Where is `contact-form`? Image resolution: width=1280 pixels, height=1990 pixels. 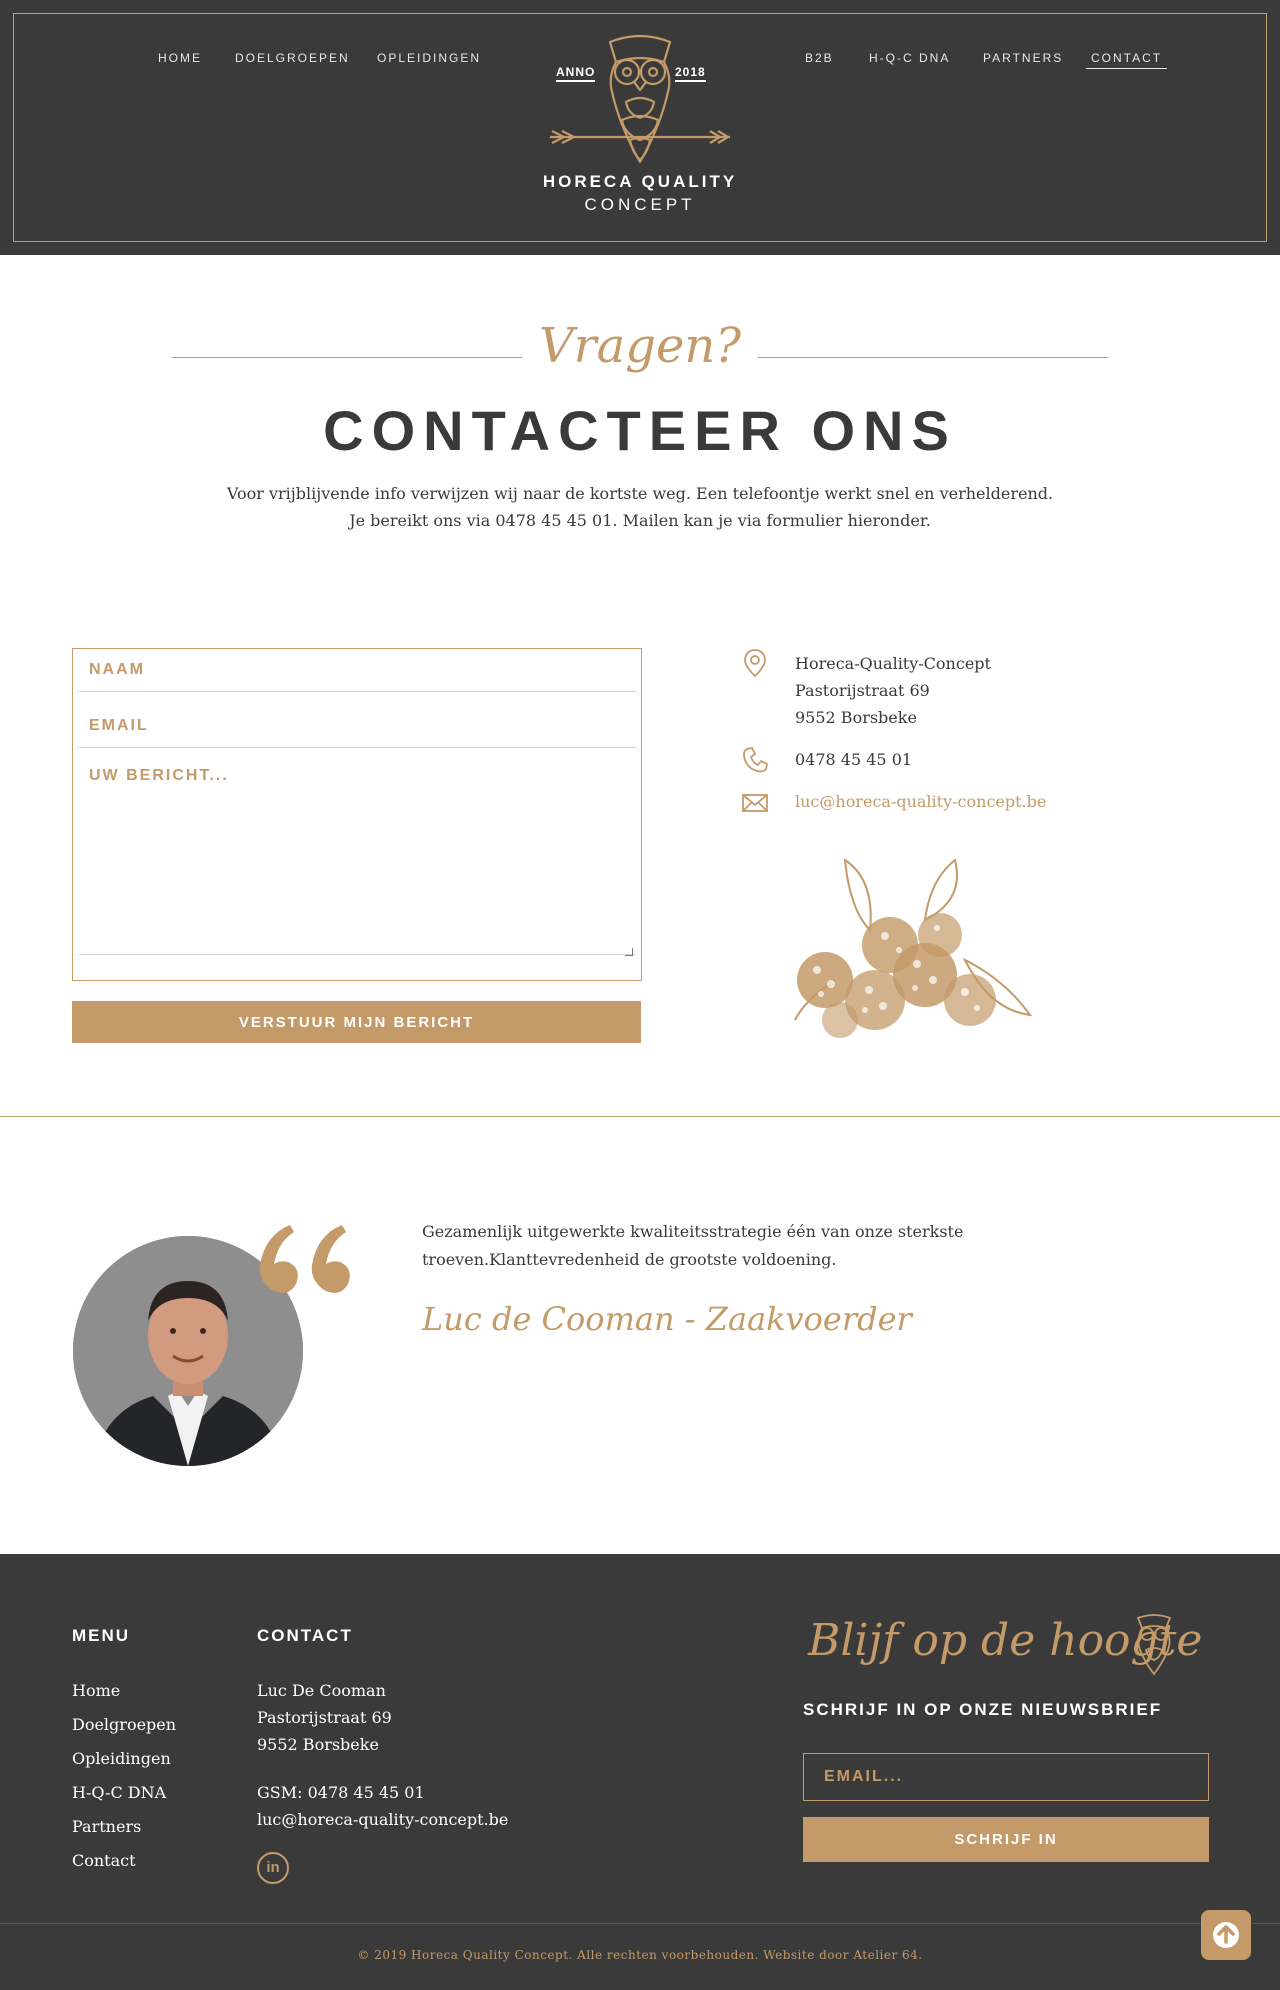 contact-form is located at coordinates (357, 814).